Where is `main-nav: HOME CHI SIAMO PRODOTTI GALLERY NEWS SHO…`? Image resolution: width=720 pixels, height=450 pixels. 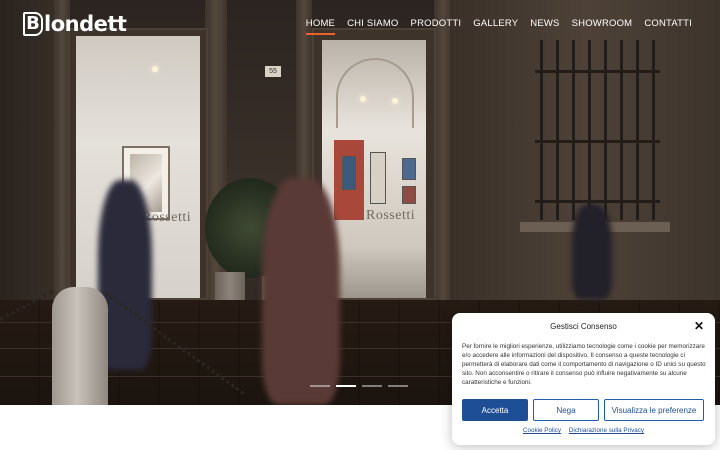 main-nav: HOME CHI SIAMO PRODOTTI GALLERY NEWS SHO… is located at coordinates (499, 26).